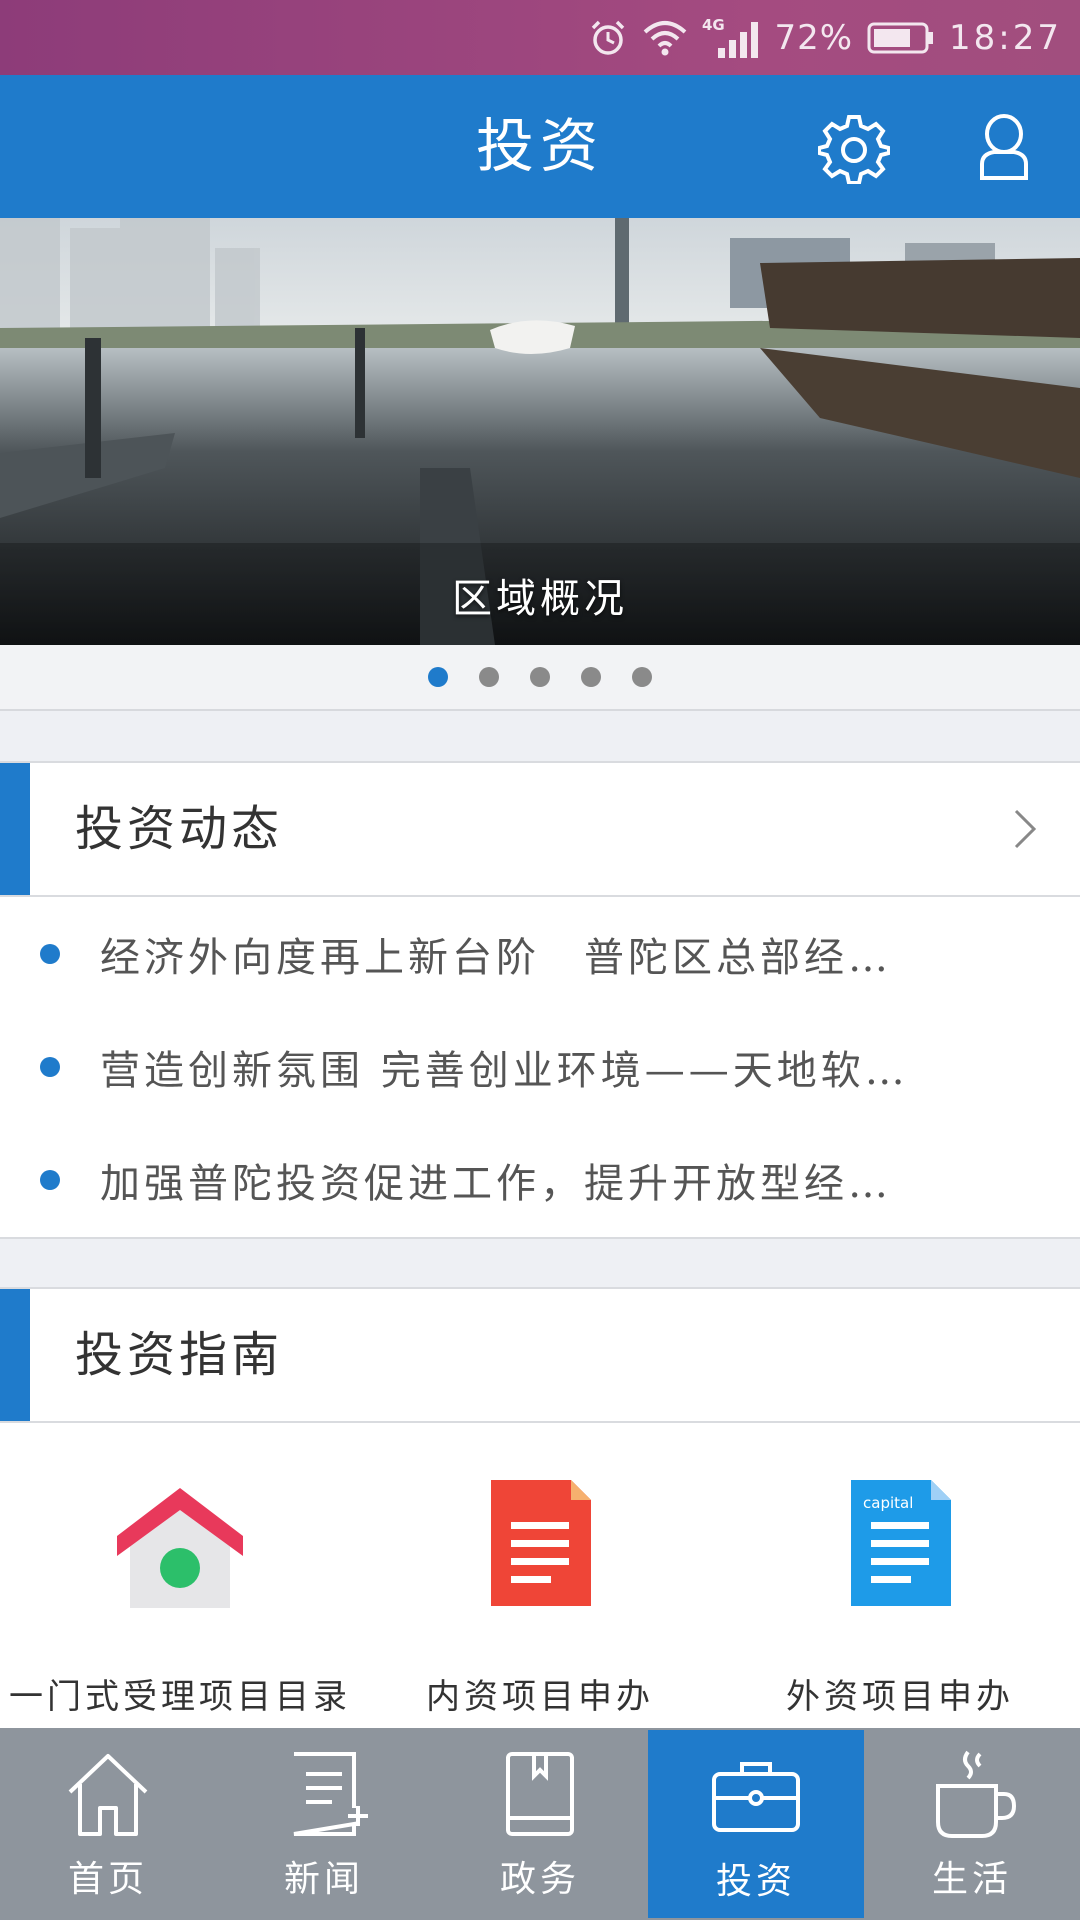  What do you see at coordinates (901, 1543) in the screenshot?
I see `blue-document-icon: capital` at bounding box center [901, 1543].